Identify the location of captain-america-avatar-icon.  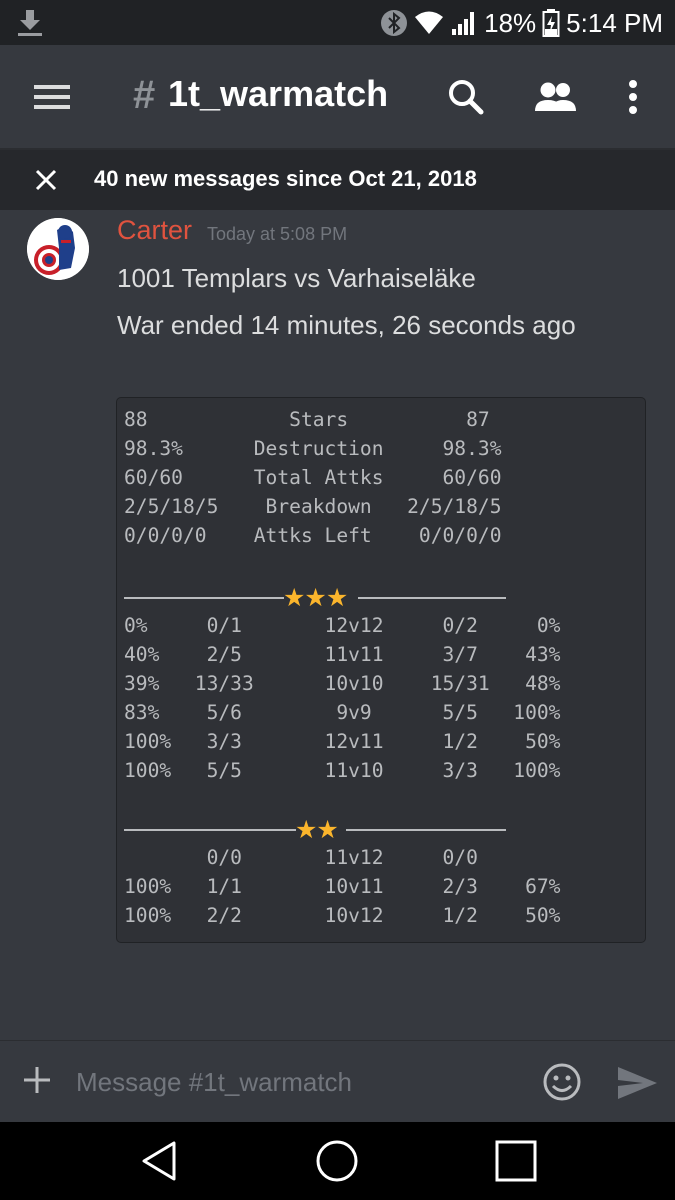
(58, 249).